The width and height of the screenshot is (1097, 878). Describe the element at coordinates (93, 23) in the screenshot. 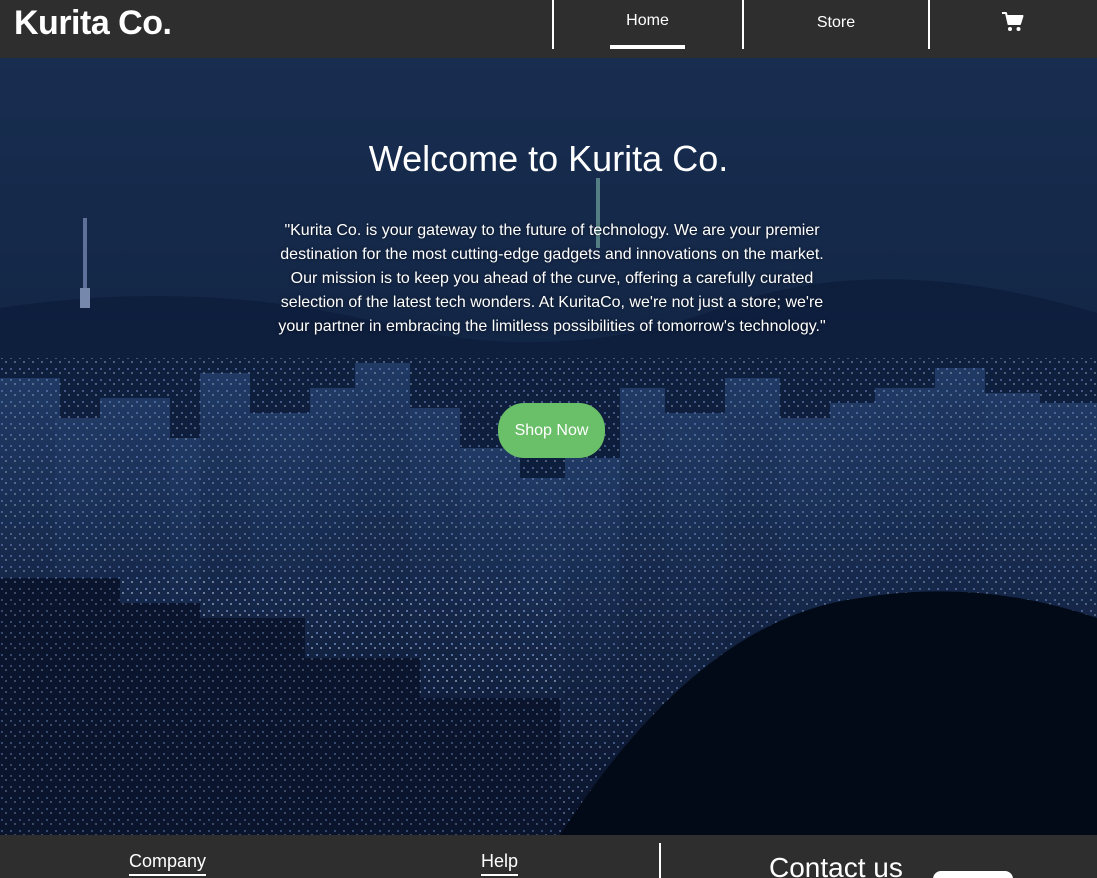

I see `brand-logo: Kurita Co.` at that location.